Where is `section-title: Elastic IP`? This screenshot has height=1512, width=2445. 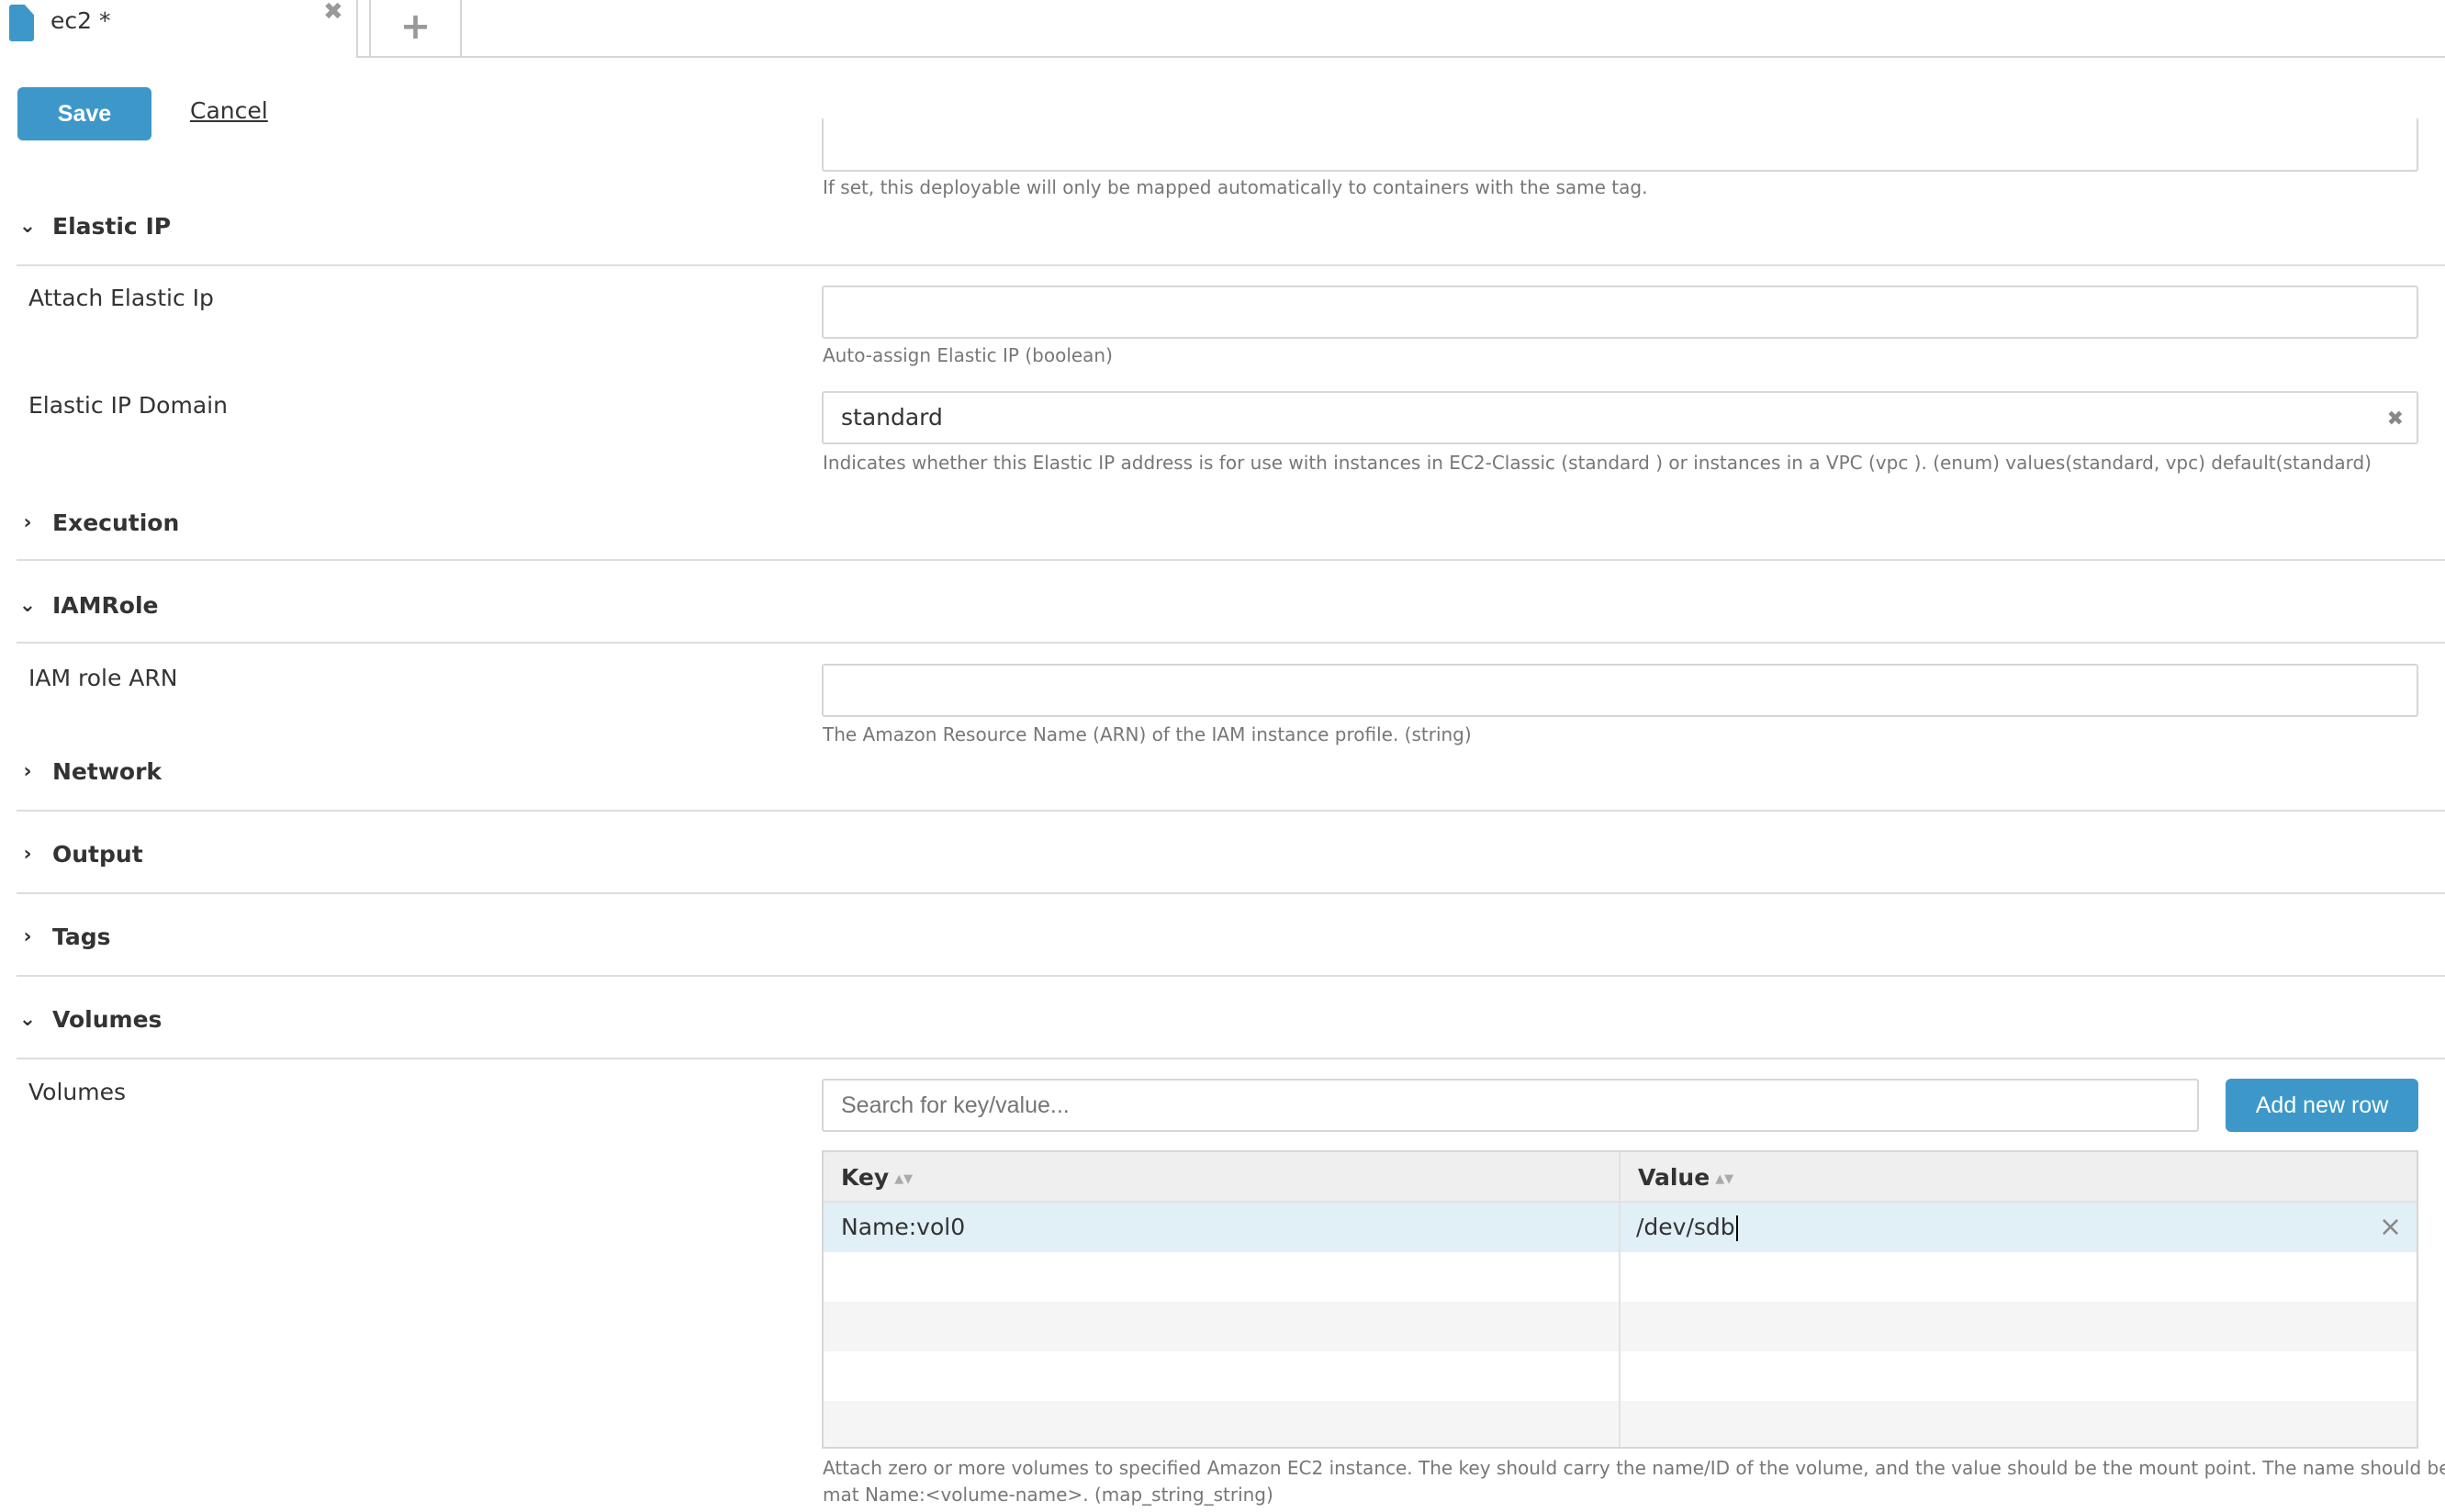
section-title: Elastic IP is located at coordinates (112, 226).